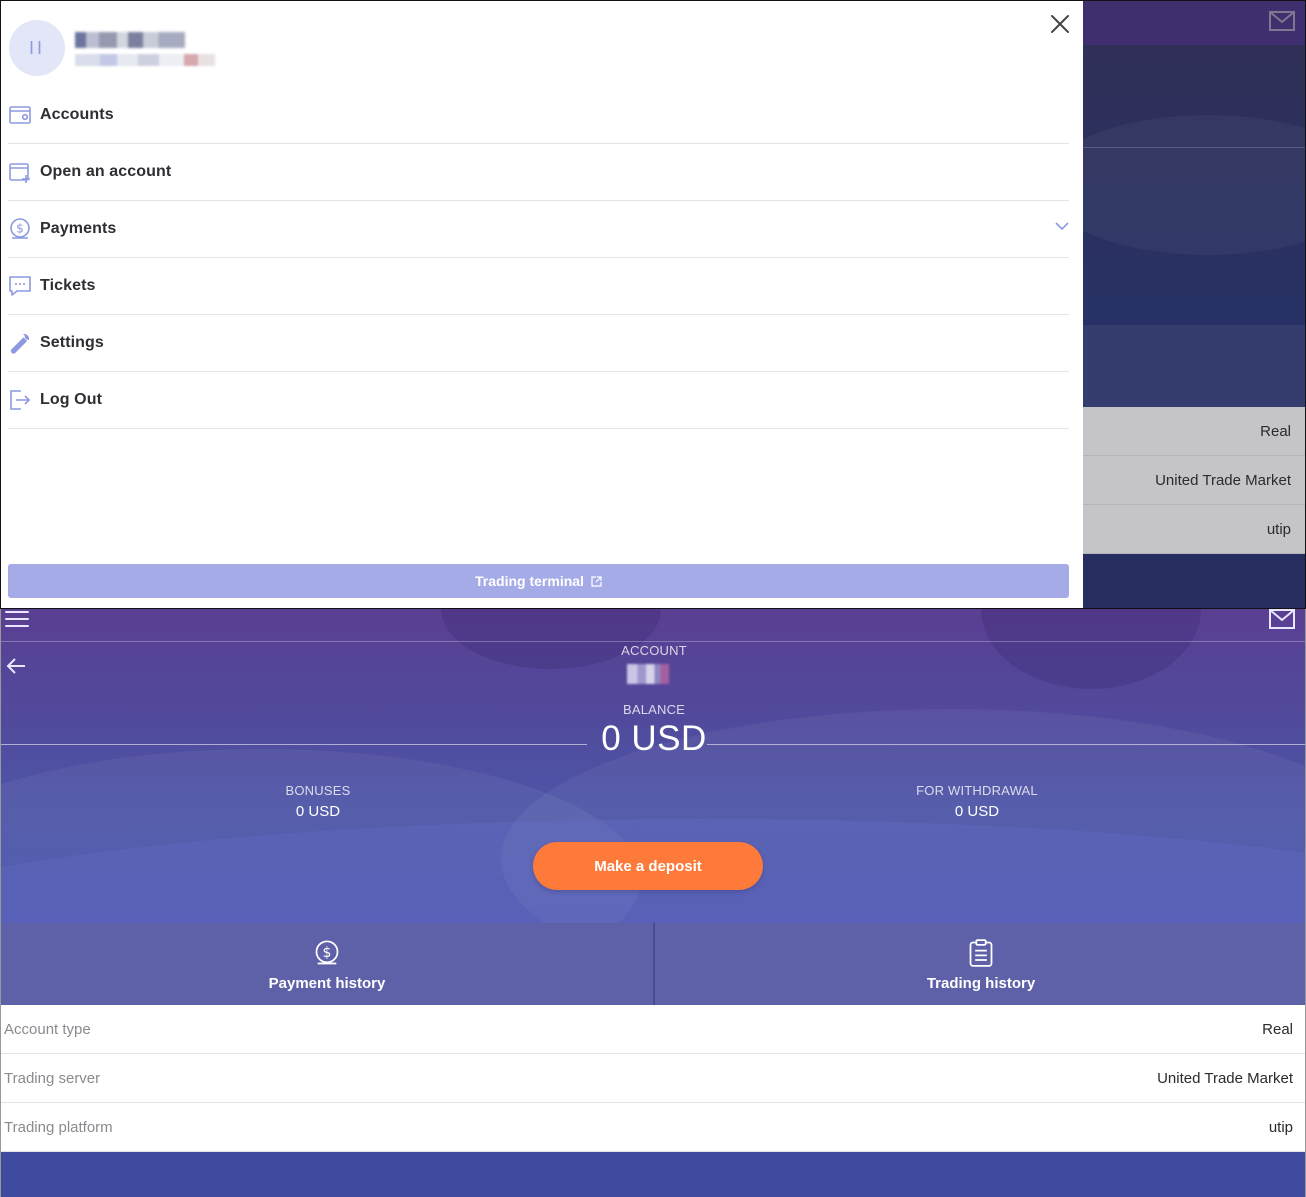 The image size is (1306, 1197). I want to click on bottom-bar, so click(653, 1174).